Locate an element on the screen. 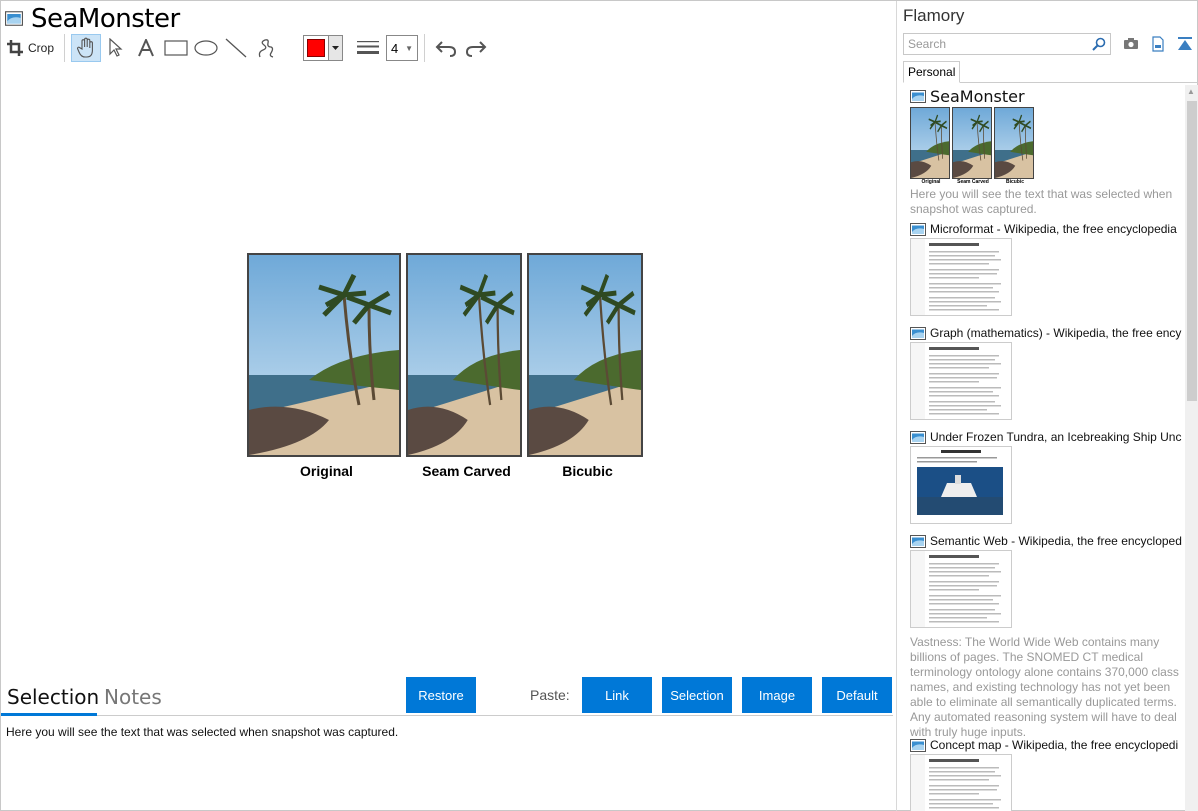  paste-selection-button: Selection is located at coordinates (697, 695).